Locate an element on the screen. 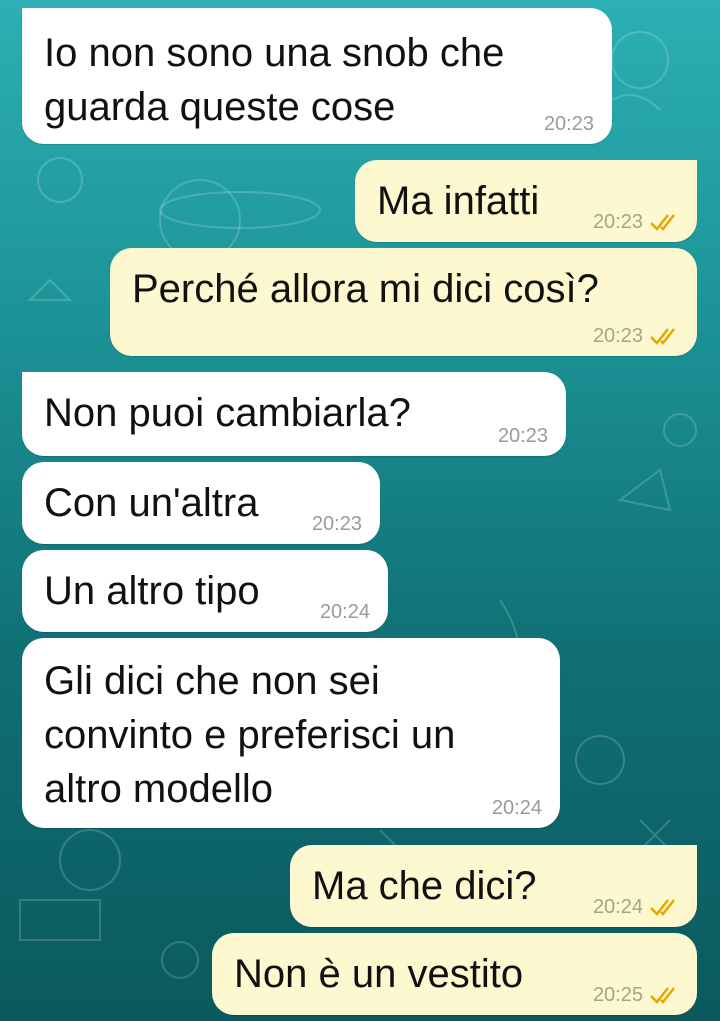 Image resolution: width=720 pixels, height=1021 pixels. message-text: Ma infatti is located at coordinates (458, 201).